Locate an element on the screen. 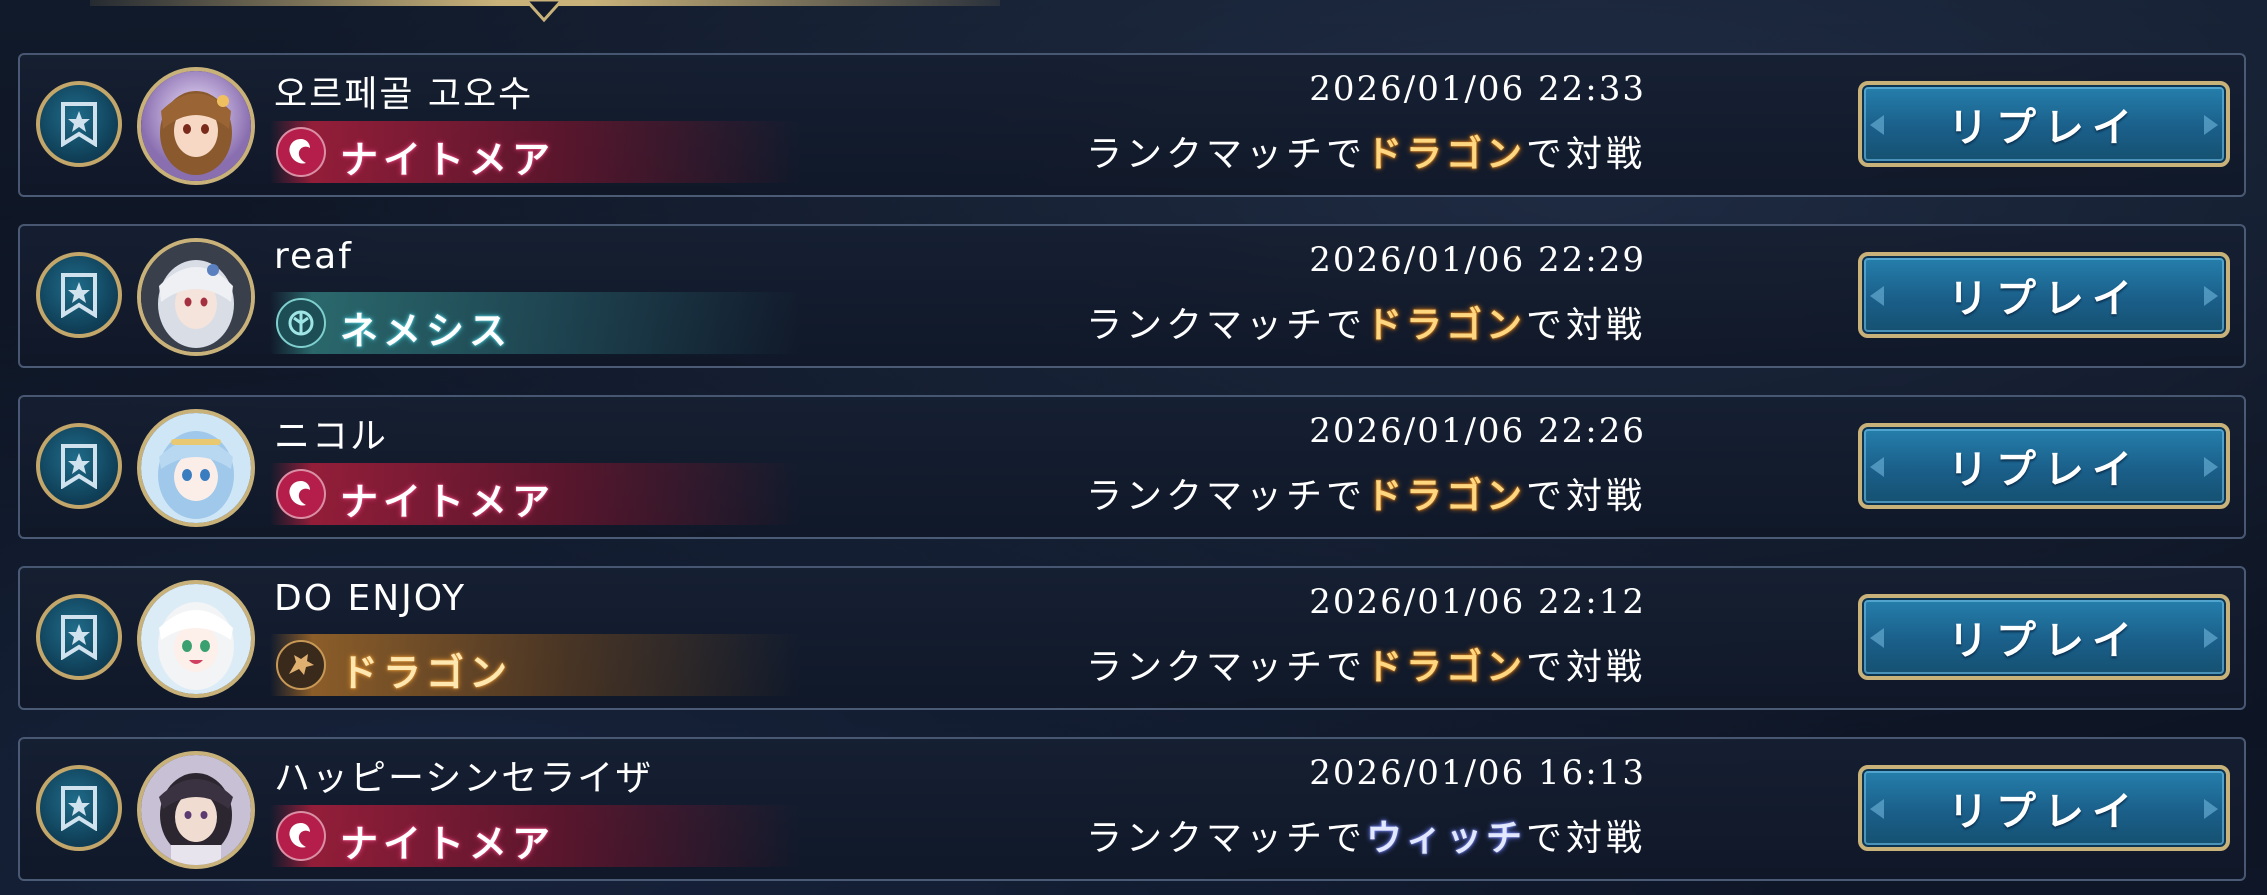 The image size is (2267, 895). match-timestamp: 2026/01/06 16:13 is located at coordinates (1477, 773).